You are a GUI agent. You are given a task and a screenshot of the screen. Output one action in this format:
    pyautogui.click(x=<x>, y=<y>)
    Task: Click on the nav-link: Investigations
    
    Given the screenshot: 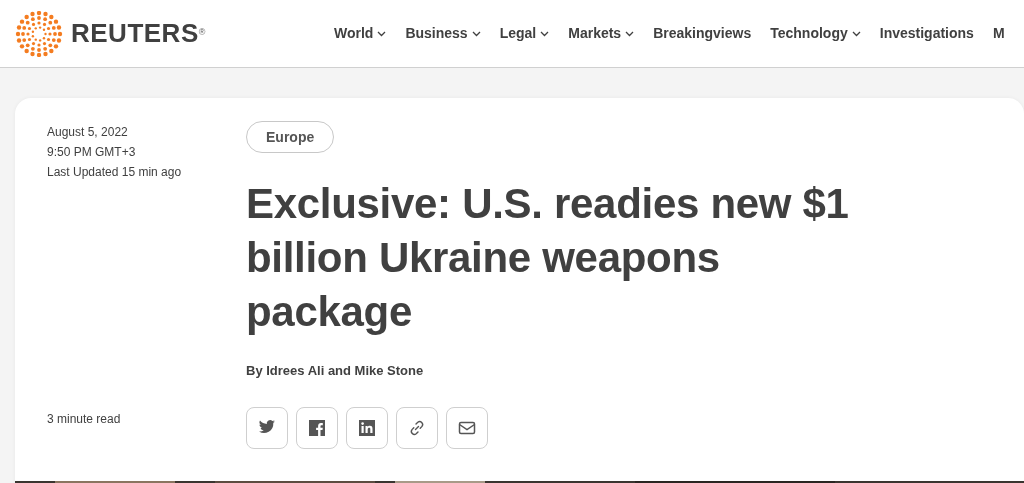 What is the action you would take?
    pyautogui.click(x=926, y=33)
    